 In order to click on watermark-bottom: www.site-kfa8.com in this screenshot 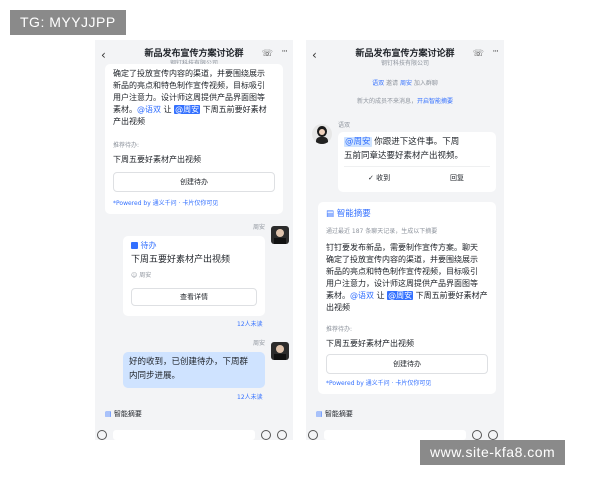, I will do `click(493, 452)`.